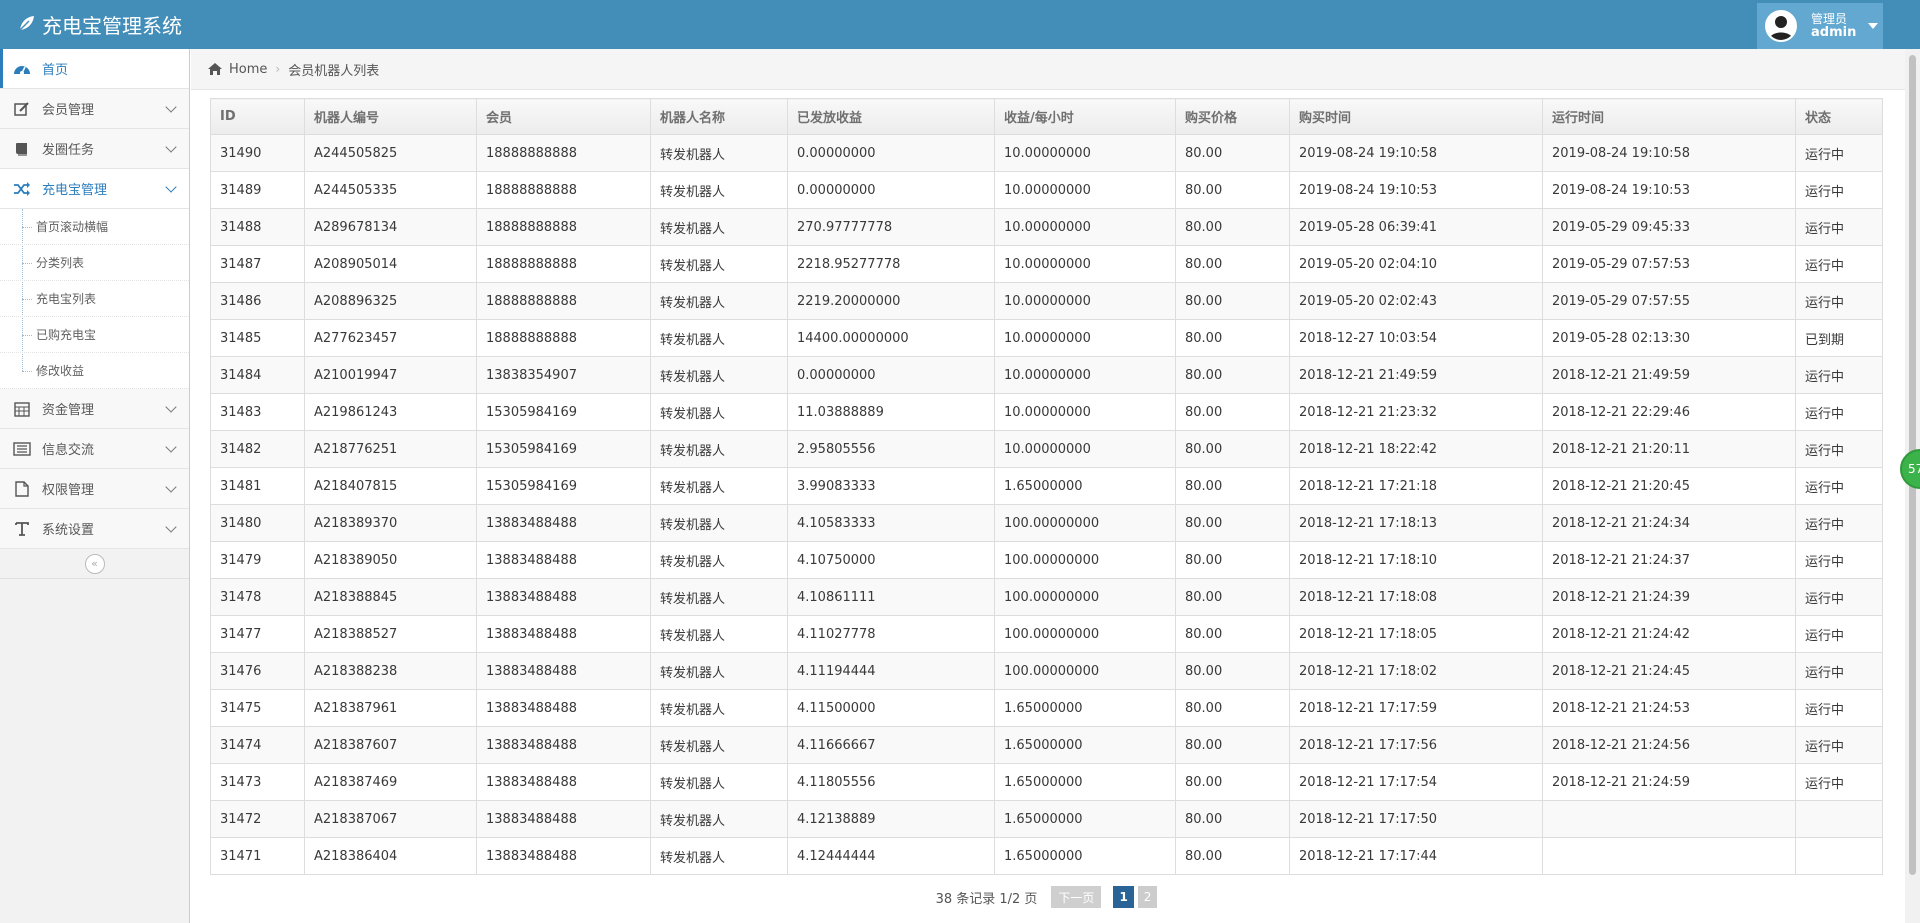 The image size is (1920, 923). Describe the element at coordinates (390, 782) in the screenshot. I see `table-cell: A218387469` at that location.